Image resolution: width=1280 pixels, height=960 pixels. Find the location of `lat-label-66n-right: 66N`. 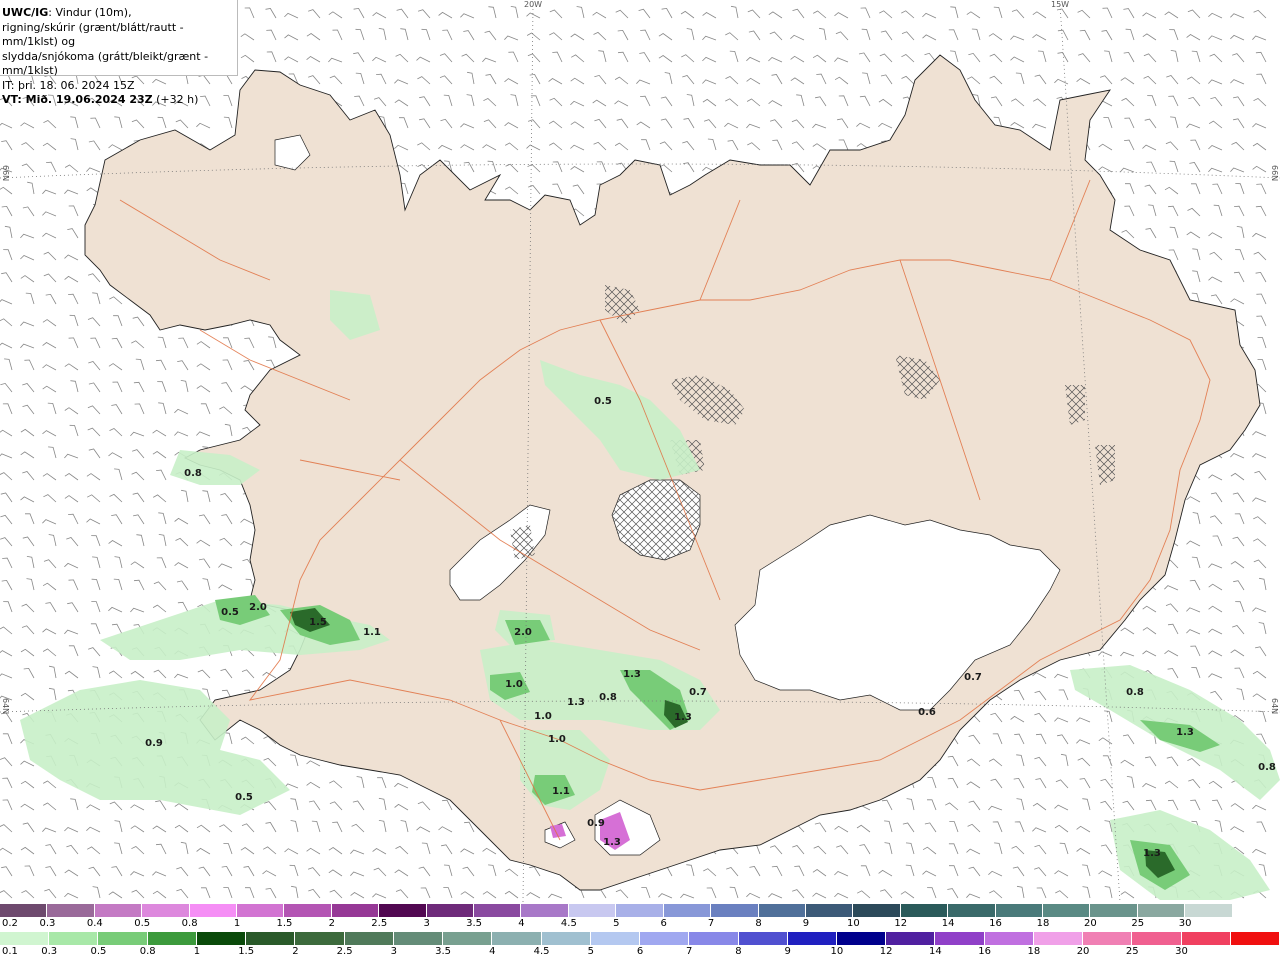

lat-label-66n-right: 66N is located at coordinates (1274, 173).